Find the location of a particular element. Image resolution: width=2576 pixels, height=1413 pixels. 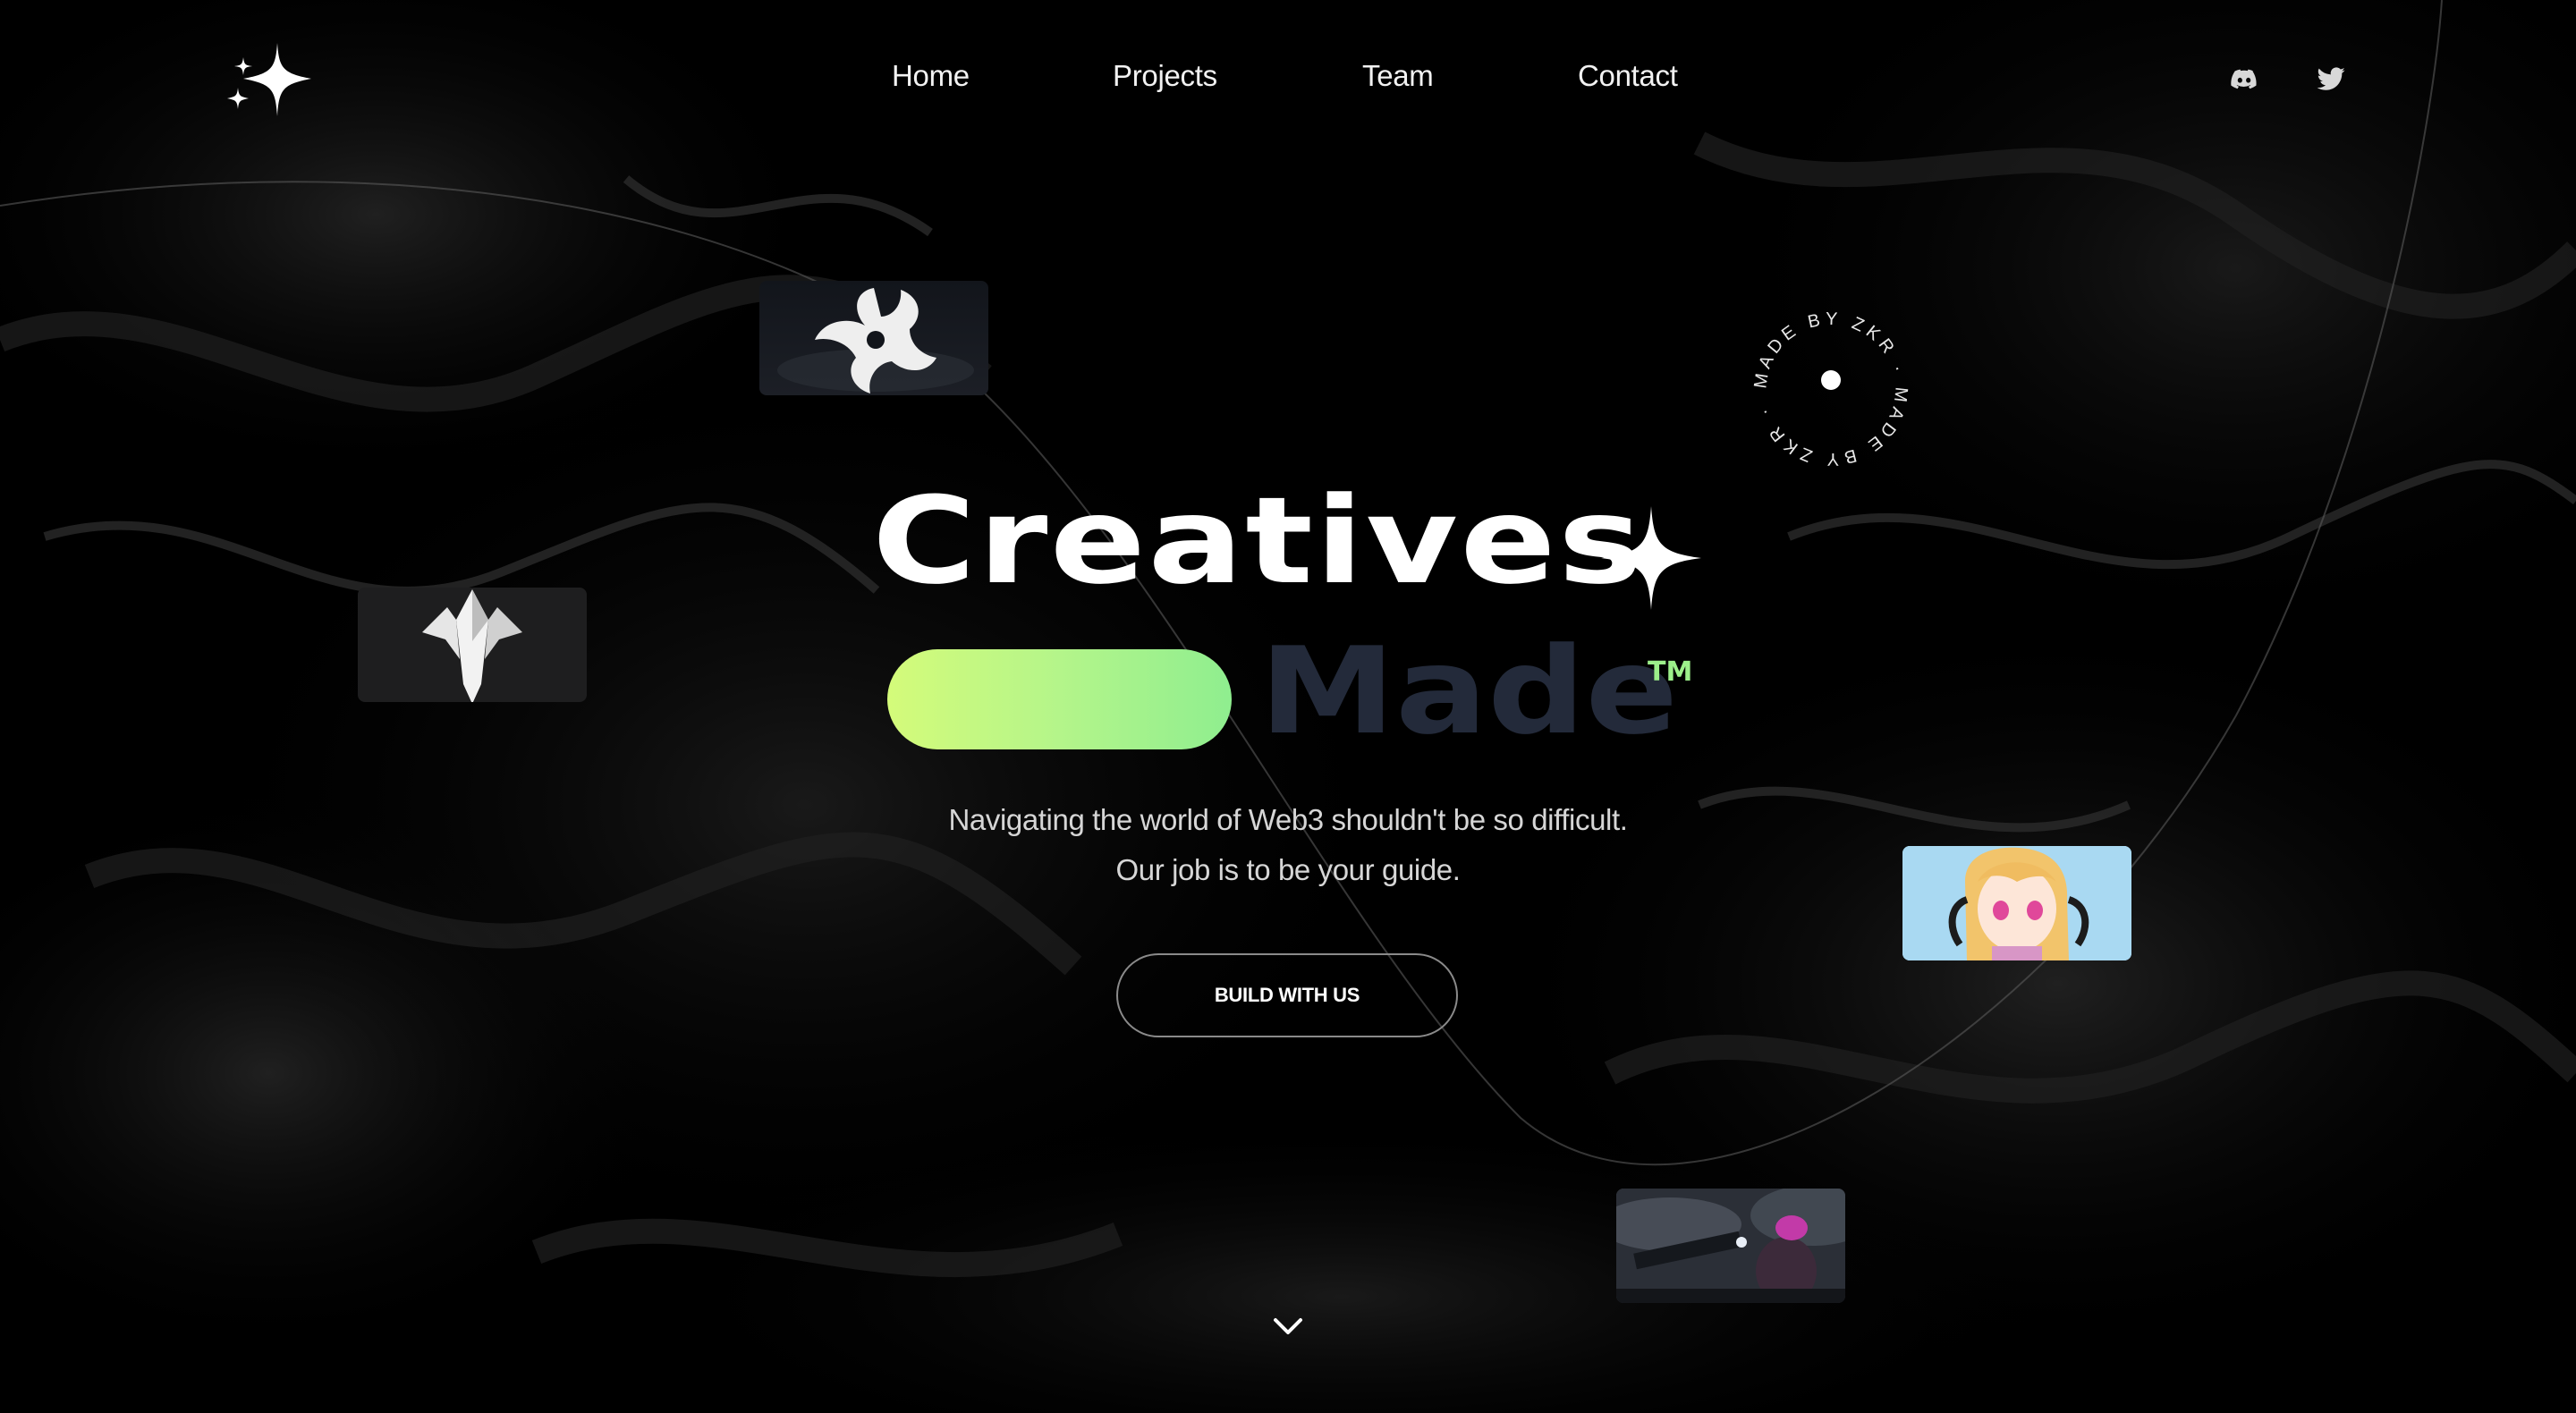

dark-scene-image is located at coordinates (1730, 1246).